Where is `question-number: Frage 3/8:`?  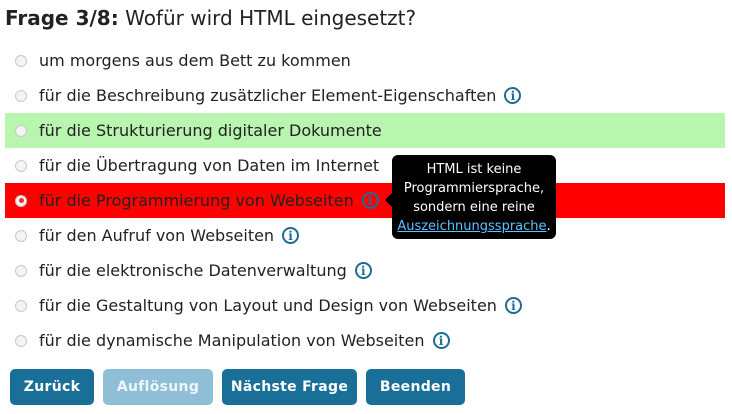 question-number: Frage 3/8: is located at coordinates (62, 18).